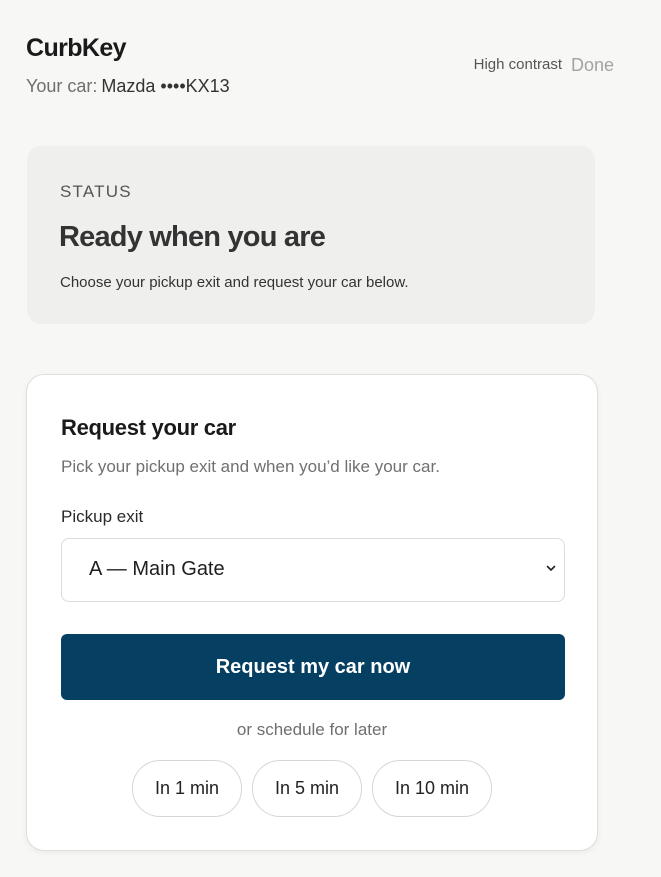 The image size is (661, 877). I want to click on status-label: STATUS, so click(96, 191).